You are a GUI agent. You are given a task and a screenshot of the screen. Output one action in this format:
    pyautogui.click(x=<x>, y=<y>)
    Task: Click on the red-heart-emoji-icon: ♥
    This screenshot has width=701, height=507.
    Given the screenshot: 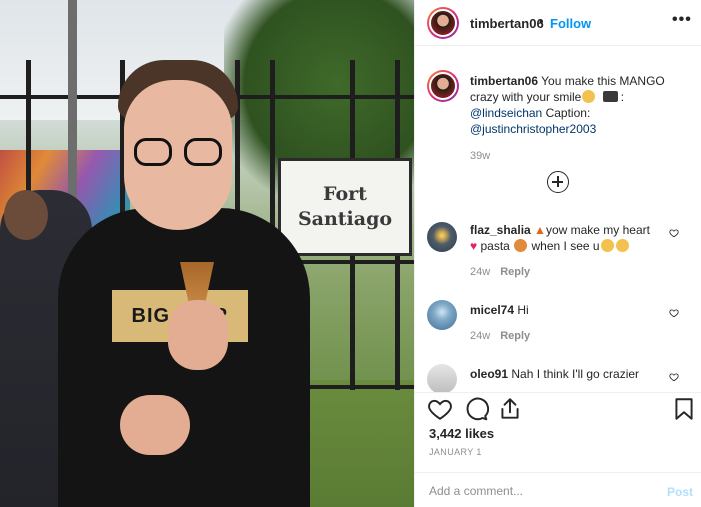 What is the action you would take?
    pyautogui.click(x=474, y=246)
    